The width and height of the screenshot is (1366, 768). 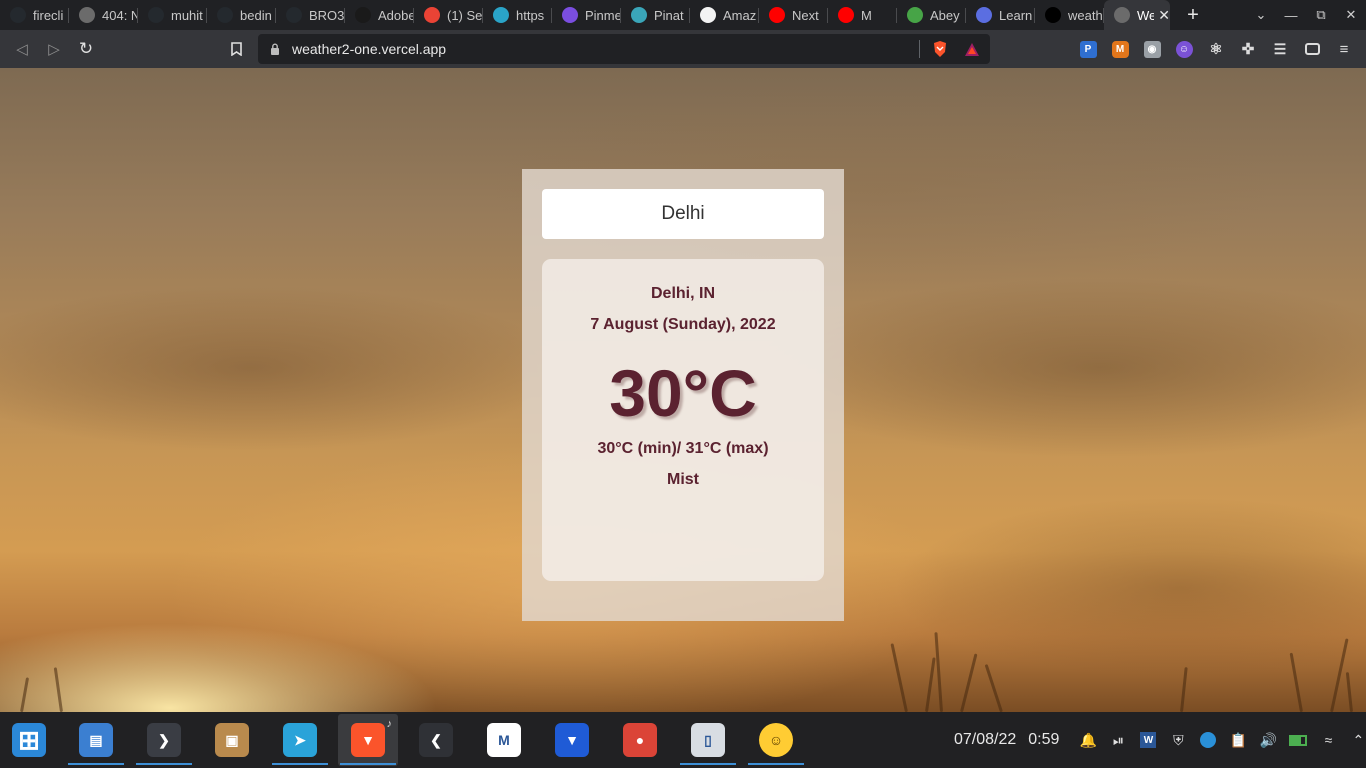 I want to click on tab-search-icon: ⌄, so click(x=1261, y=15).